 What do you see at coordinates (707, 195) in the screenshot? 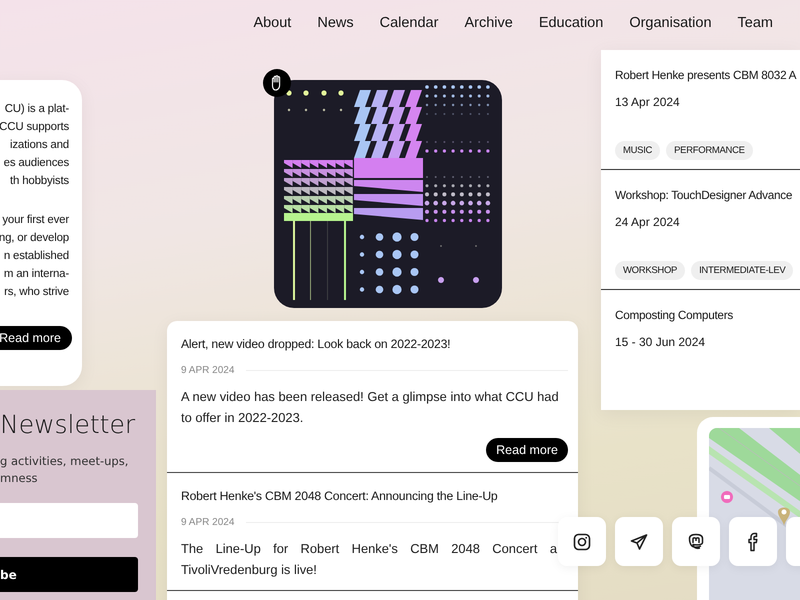
I see `event-title: Workshop: TouchDesigner Advance` at bounding box center [707, 195].